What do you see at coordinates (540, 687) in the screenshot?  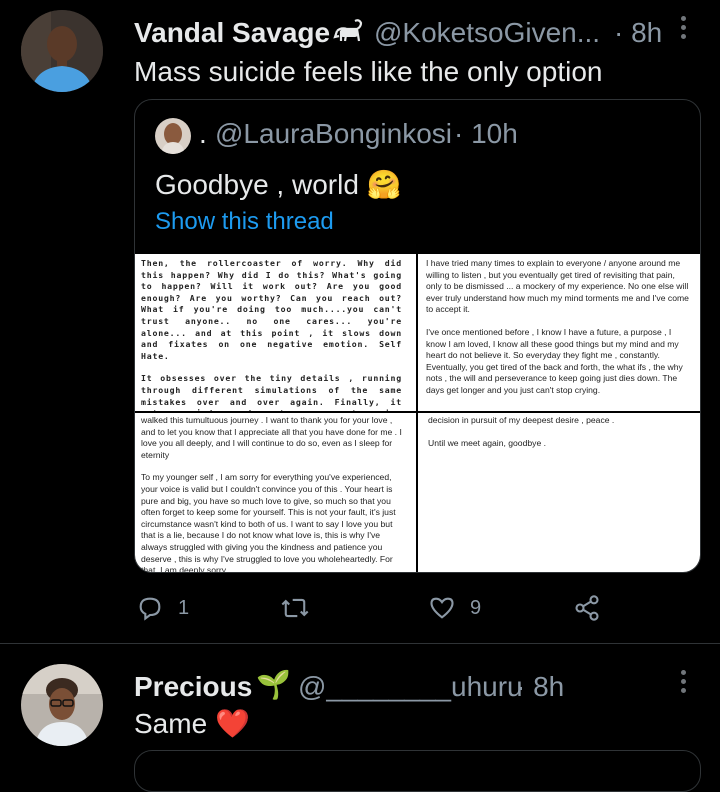 I see `timestamp-precious: · 8h` at bounding box center [540, 687].